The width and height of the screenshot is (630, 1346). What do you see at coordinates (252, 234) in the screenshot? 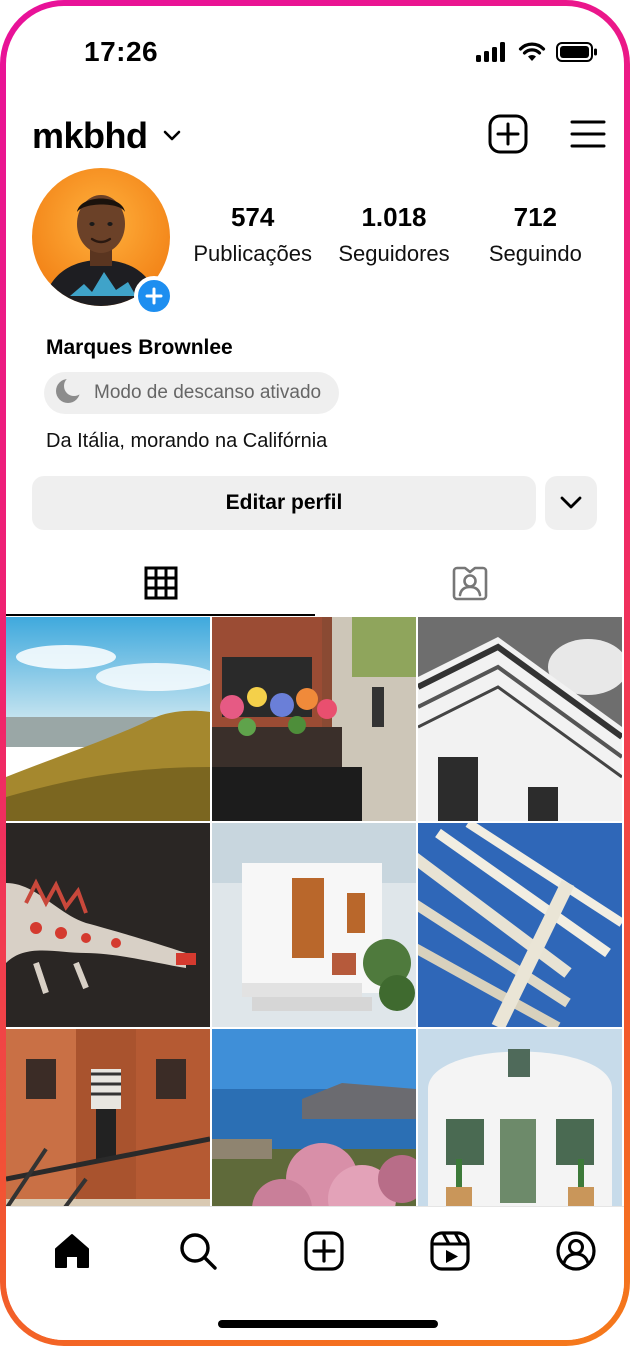
I see `stat-posts: 574 Publicações` at bounding box center [252, 234].